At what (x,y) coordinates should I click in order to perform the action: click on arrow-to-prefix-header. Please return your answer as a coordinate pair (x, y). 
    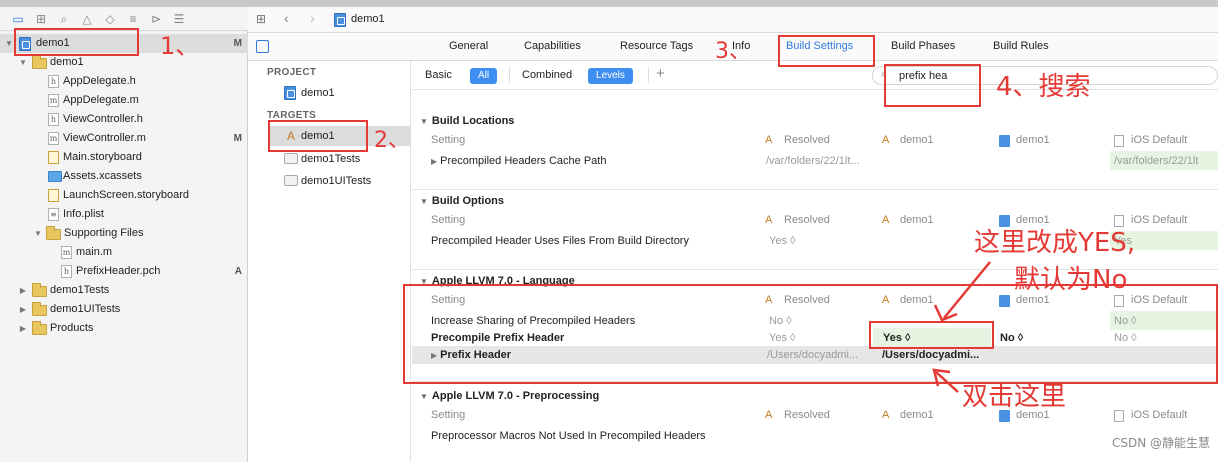
    Looking at the image, I should click on (947, 382).